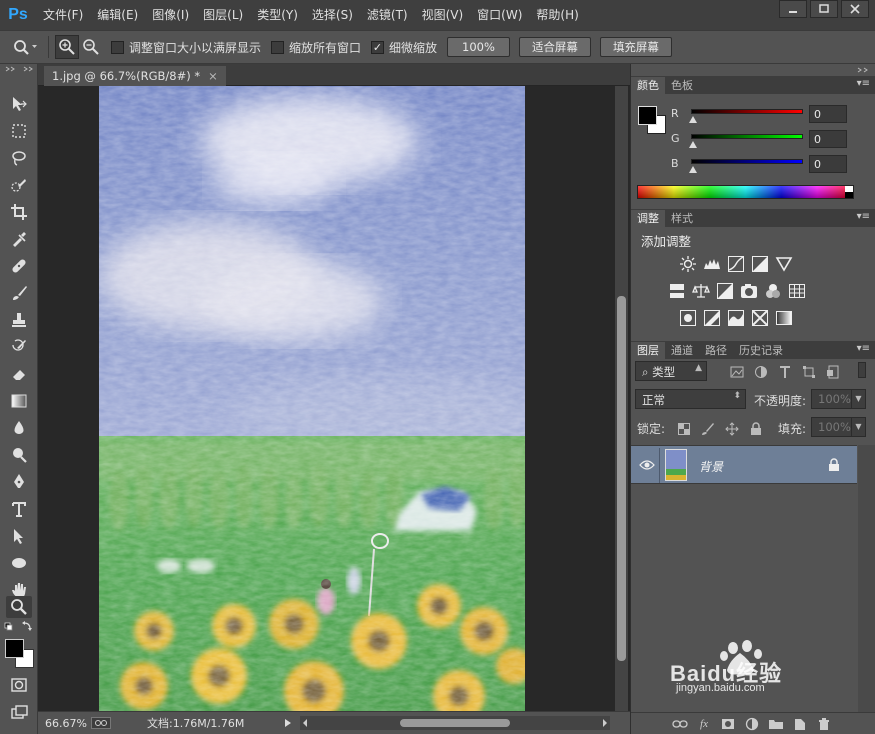  Describe the element at coordinates (499, 15) in the screenshot. I see `menu-window: 窗口(W)` at that location.